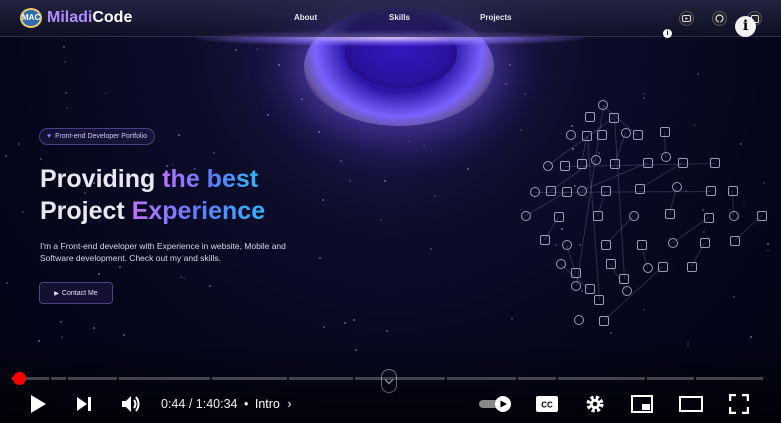  Describe the element at coordinates (496, 404) in the screenshot. I see `autoplay-toggle` at that location.